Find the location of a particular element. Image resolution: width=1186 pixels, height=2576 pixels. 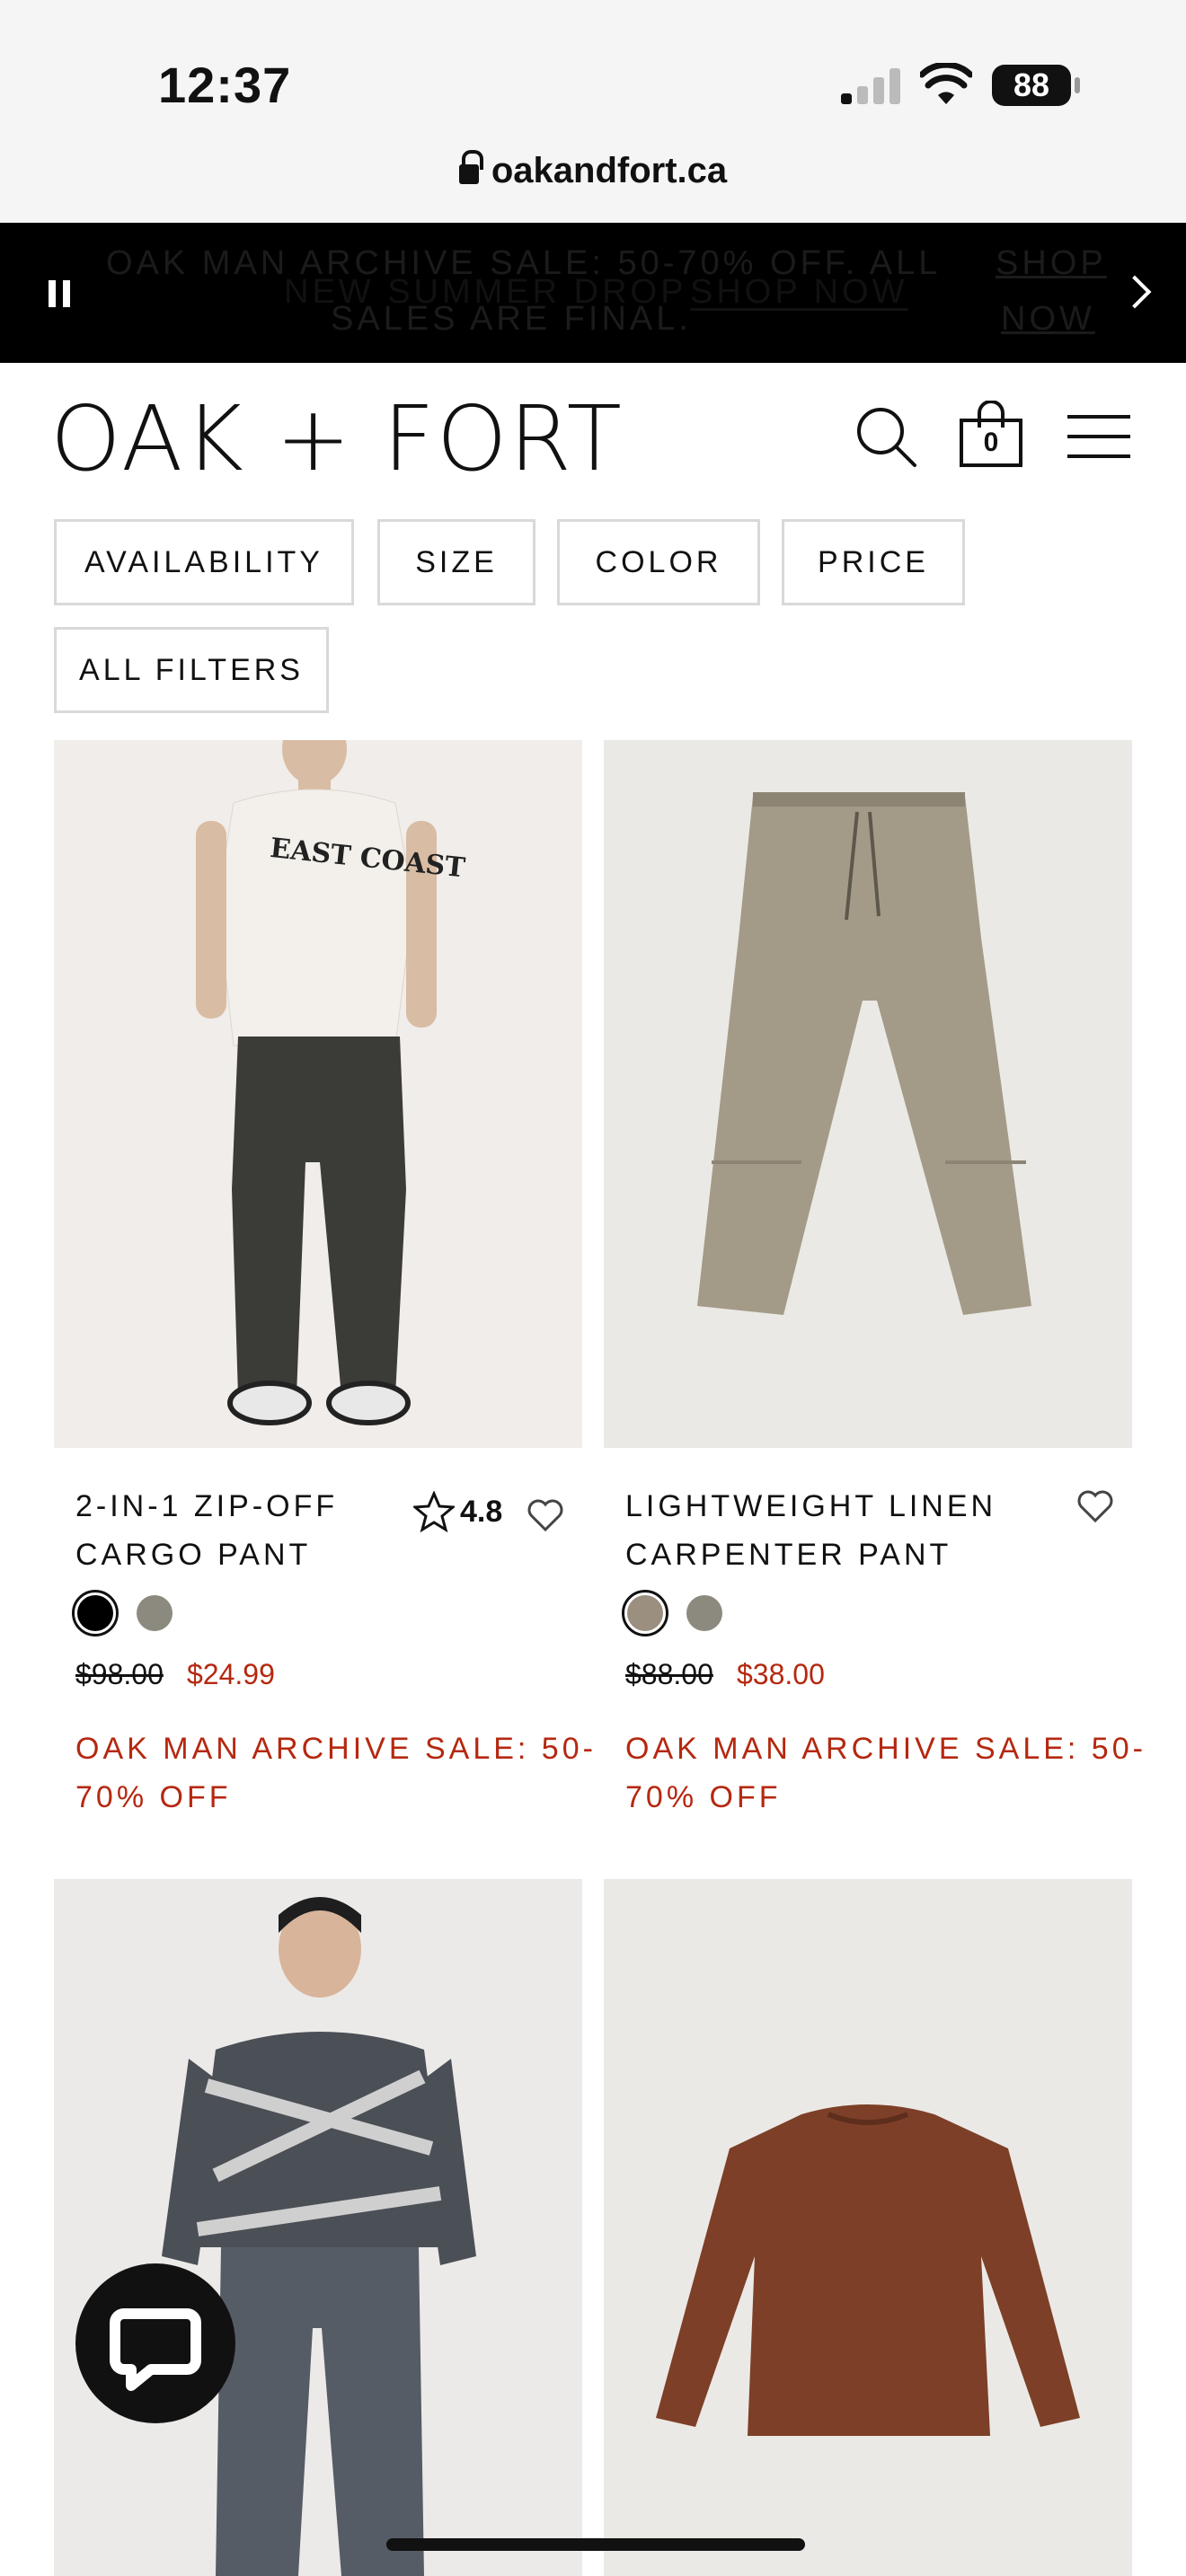

wifi-icon is located at coordinates (946, 83).